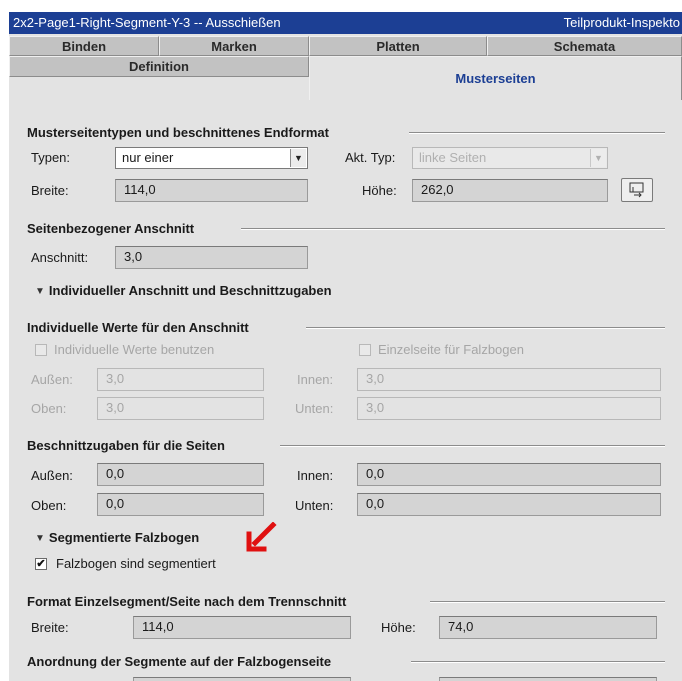  I want to click on ind-oben-field: 3,0, so click(180, 408).